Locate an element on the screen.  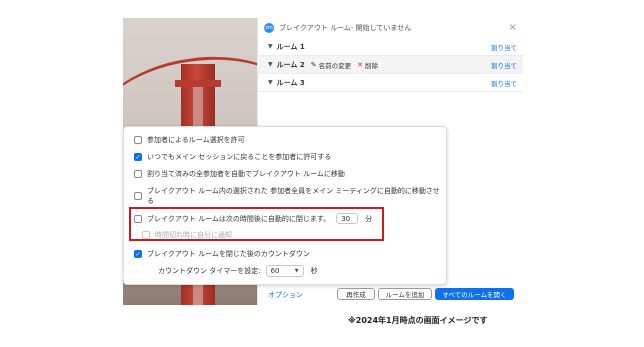
option-notify-me: 時間切れ時に自分に通知 is located at coordinates (187, 235).